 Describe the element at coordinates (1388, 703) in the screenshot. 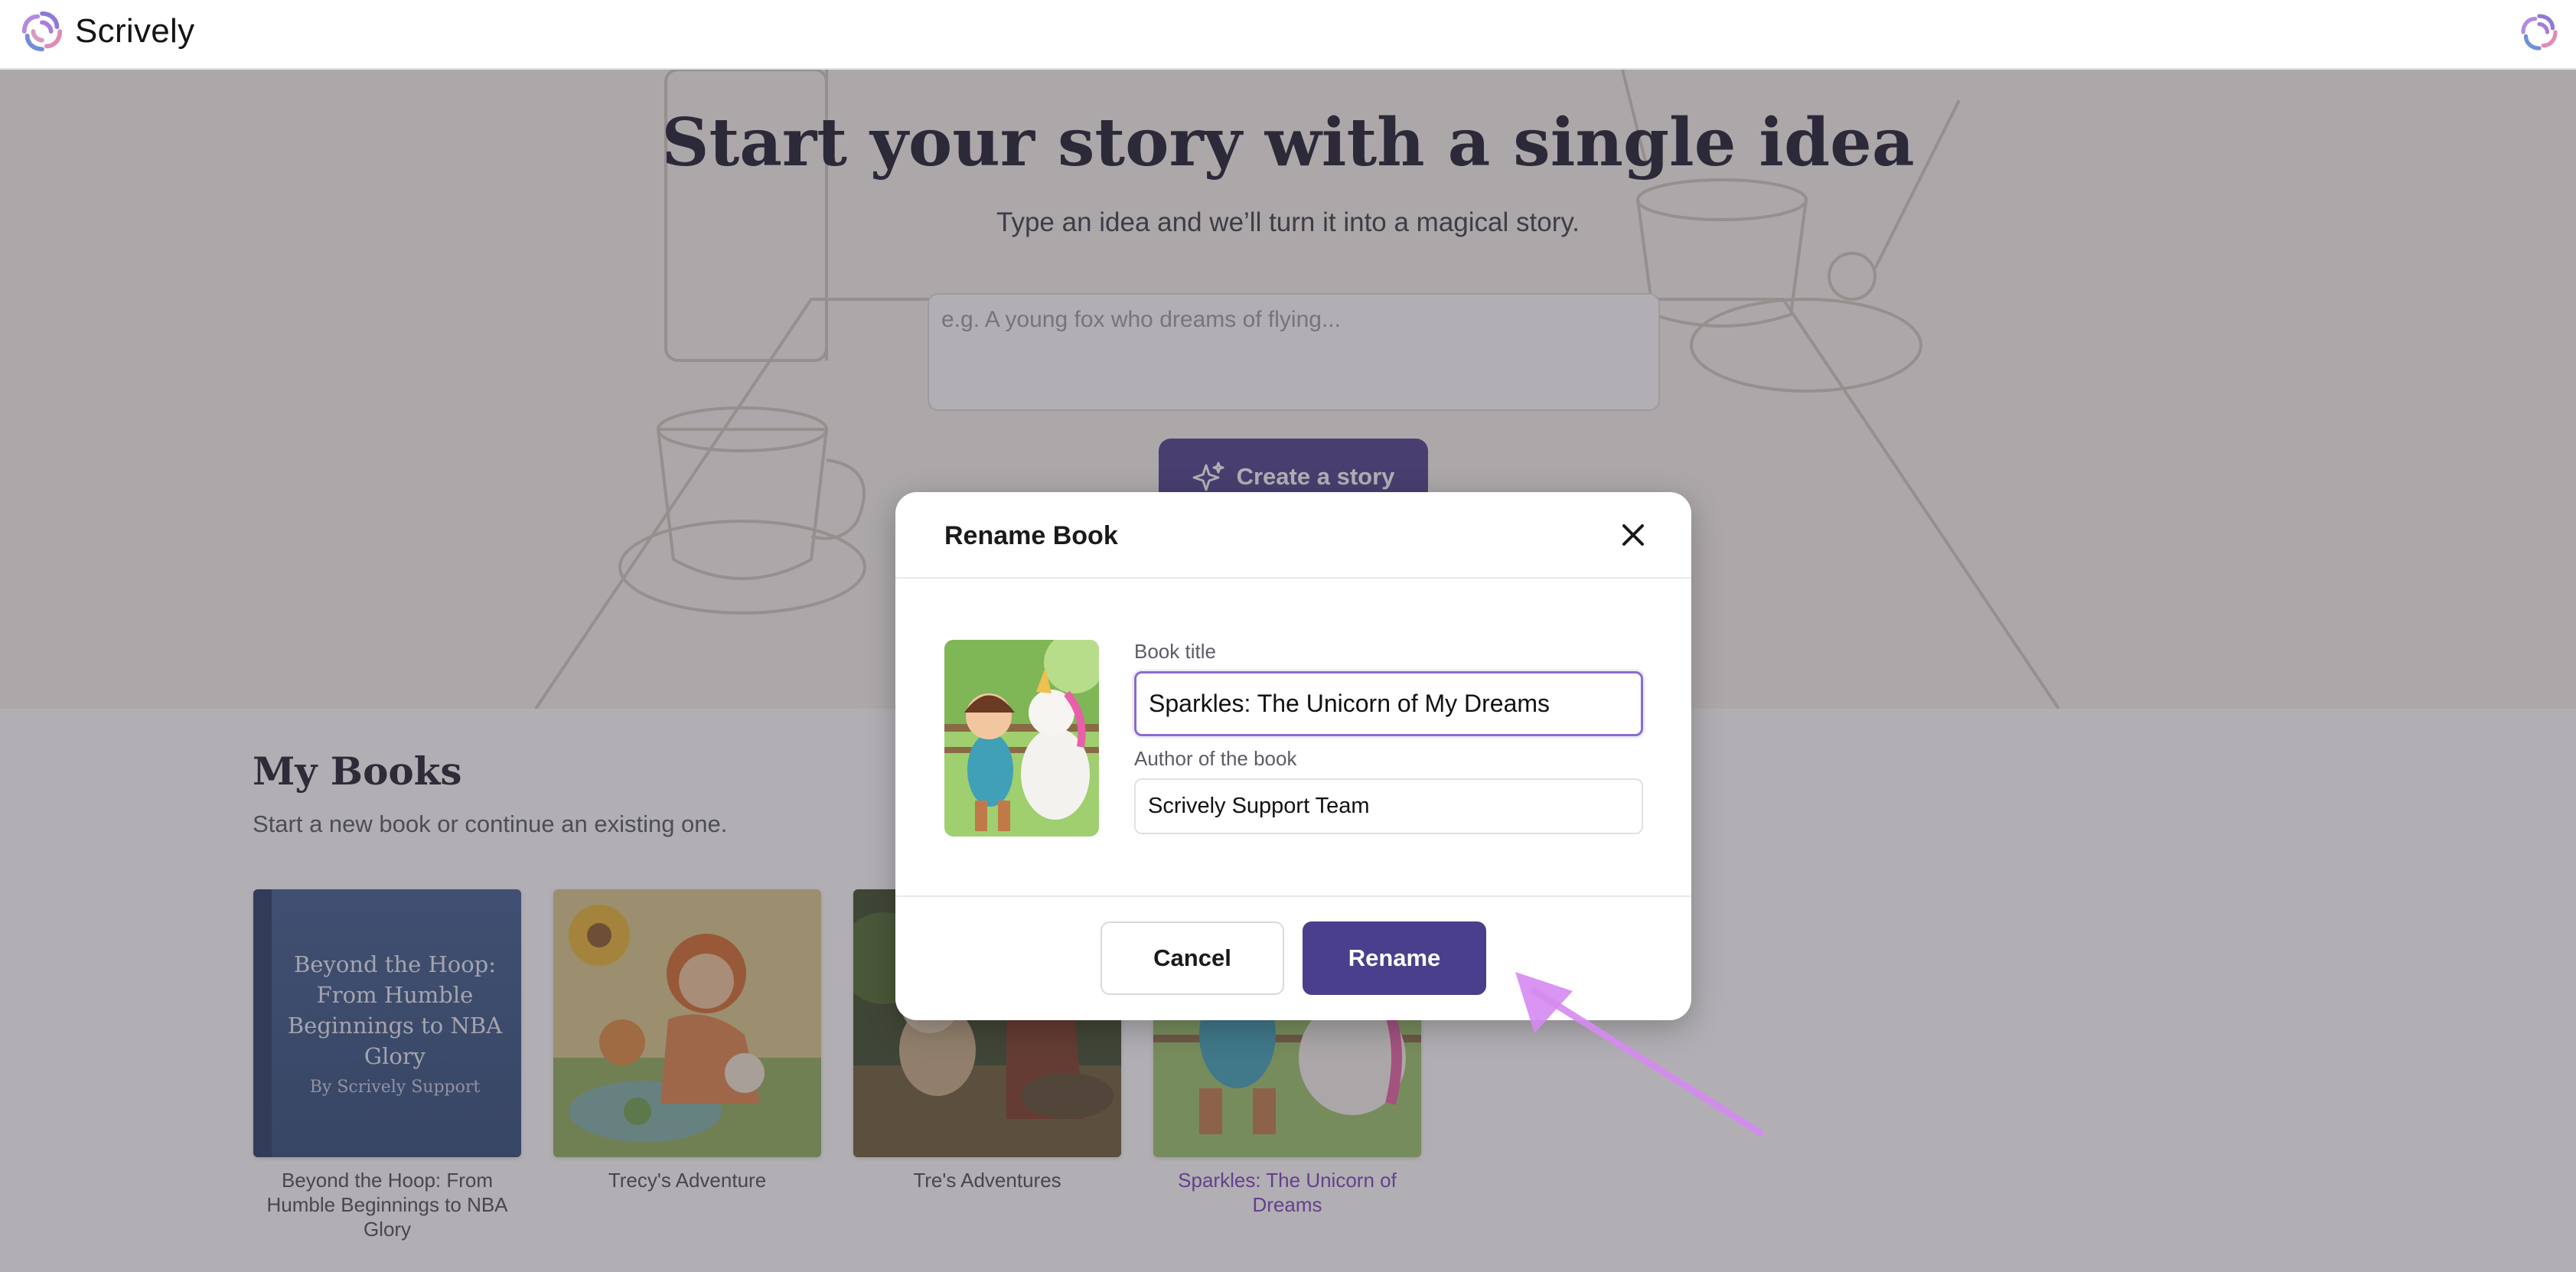

I see `book-title-input` at that location.